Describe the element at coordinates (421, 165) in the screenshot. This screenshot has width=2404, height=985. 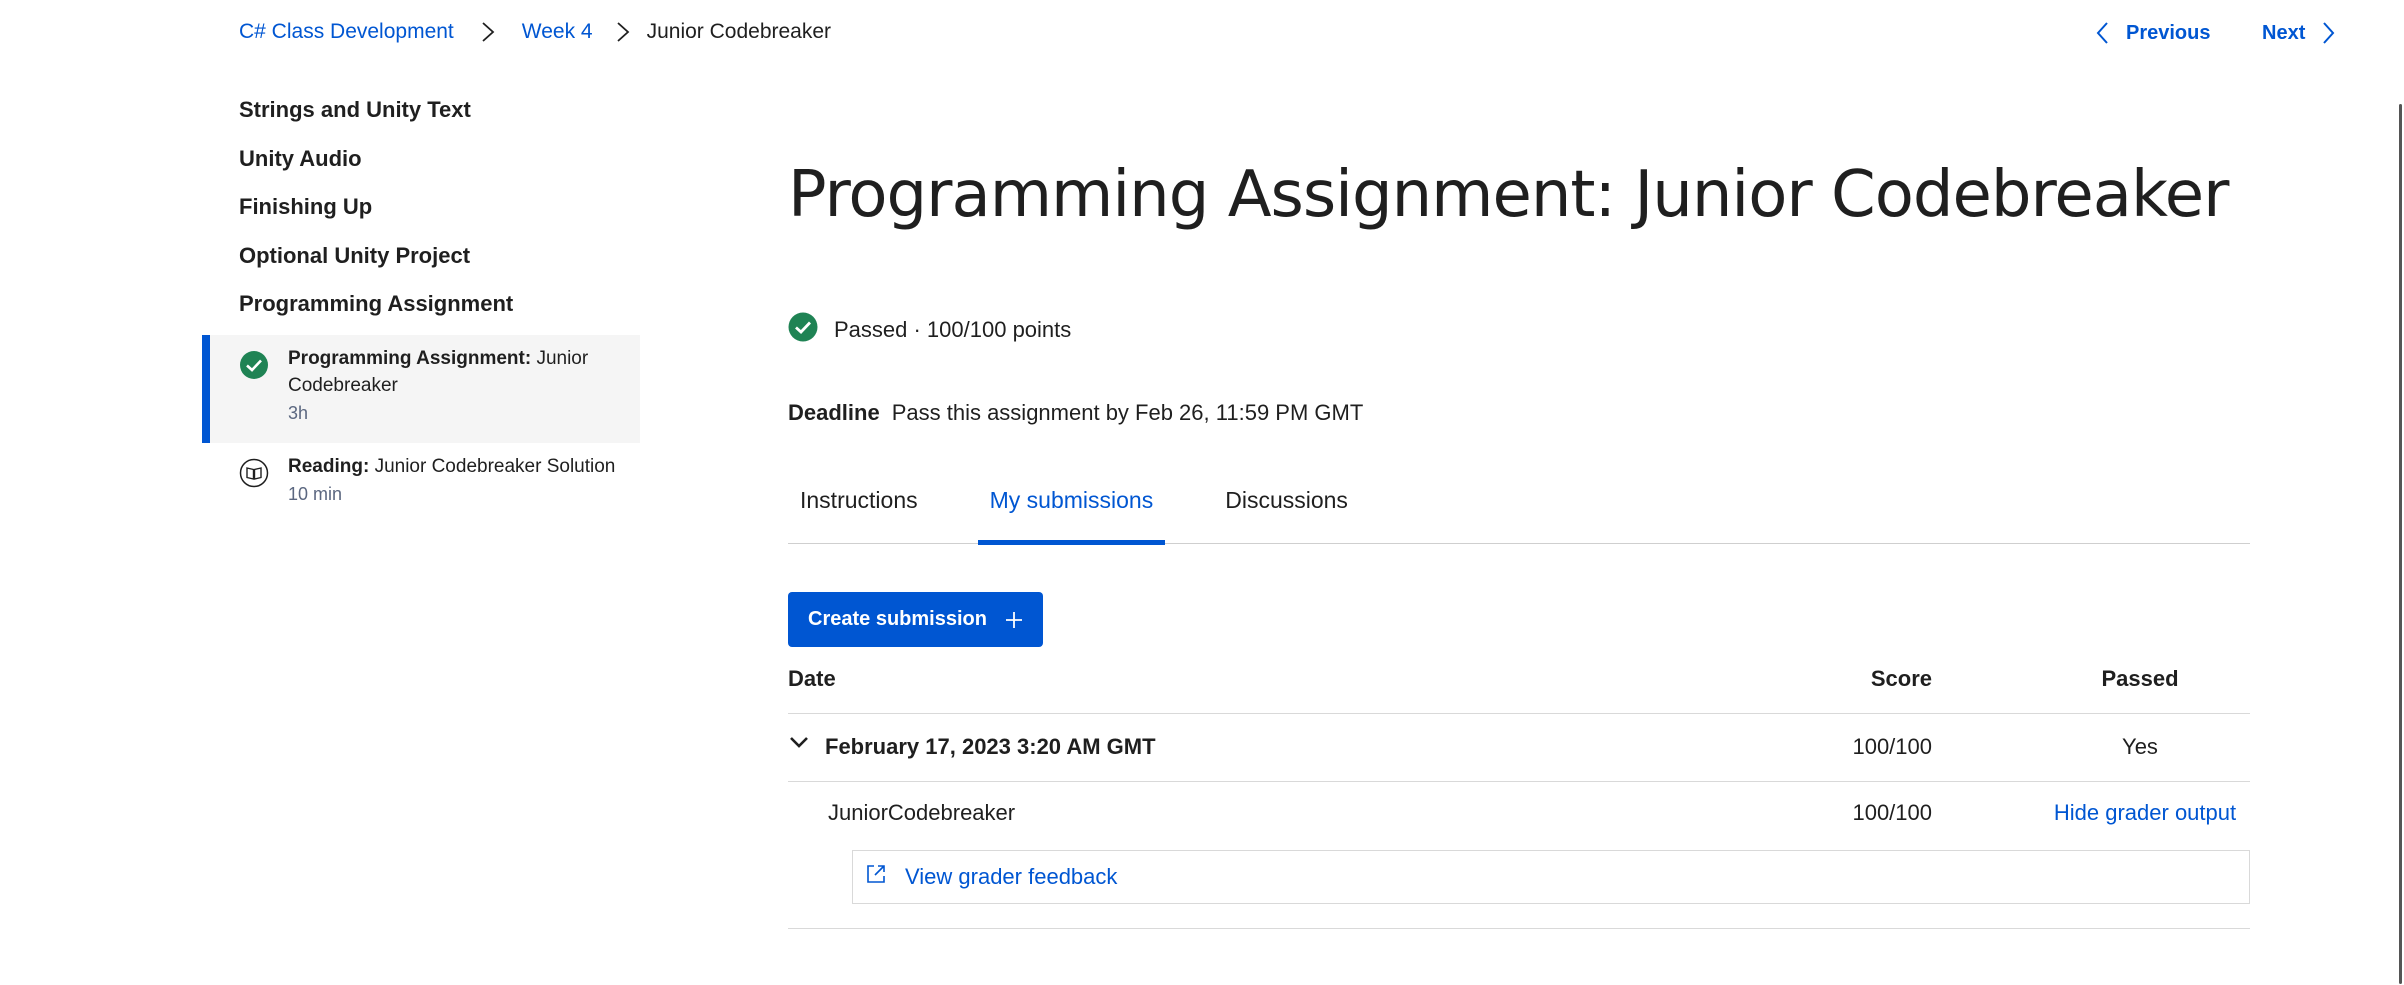
I see `sidebar-section-audio: Unity Audio` at that location.